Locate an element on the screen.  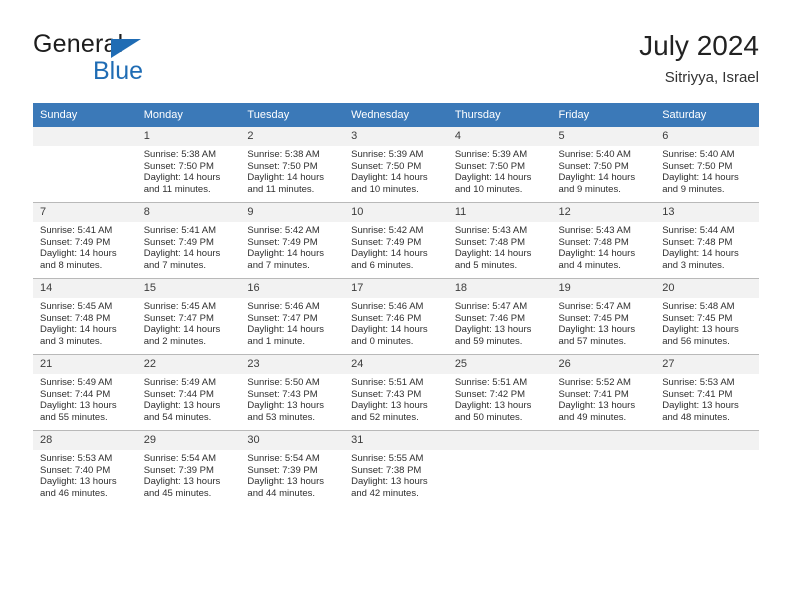
sunrise-time: Sunrise: 5:39 AM is located at coordinates (491, 154).